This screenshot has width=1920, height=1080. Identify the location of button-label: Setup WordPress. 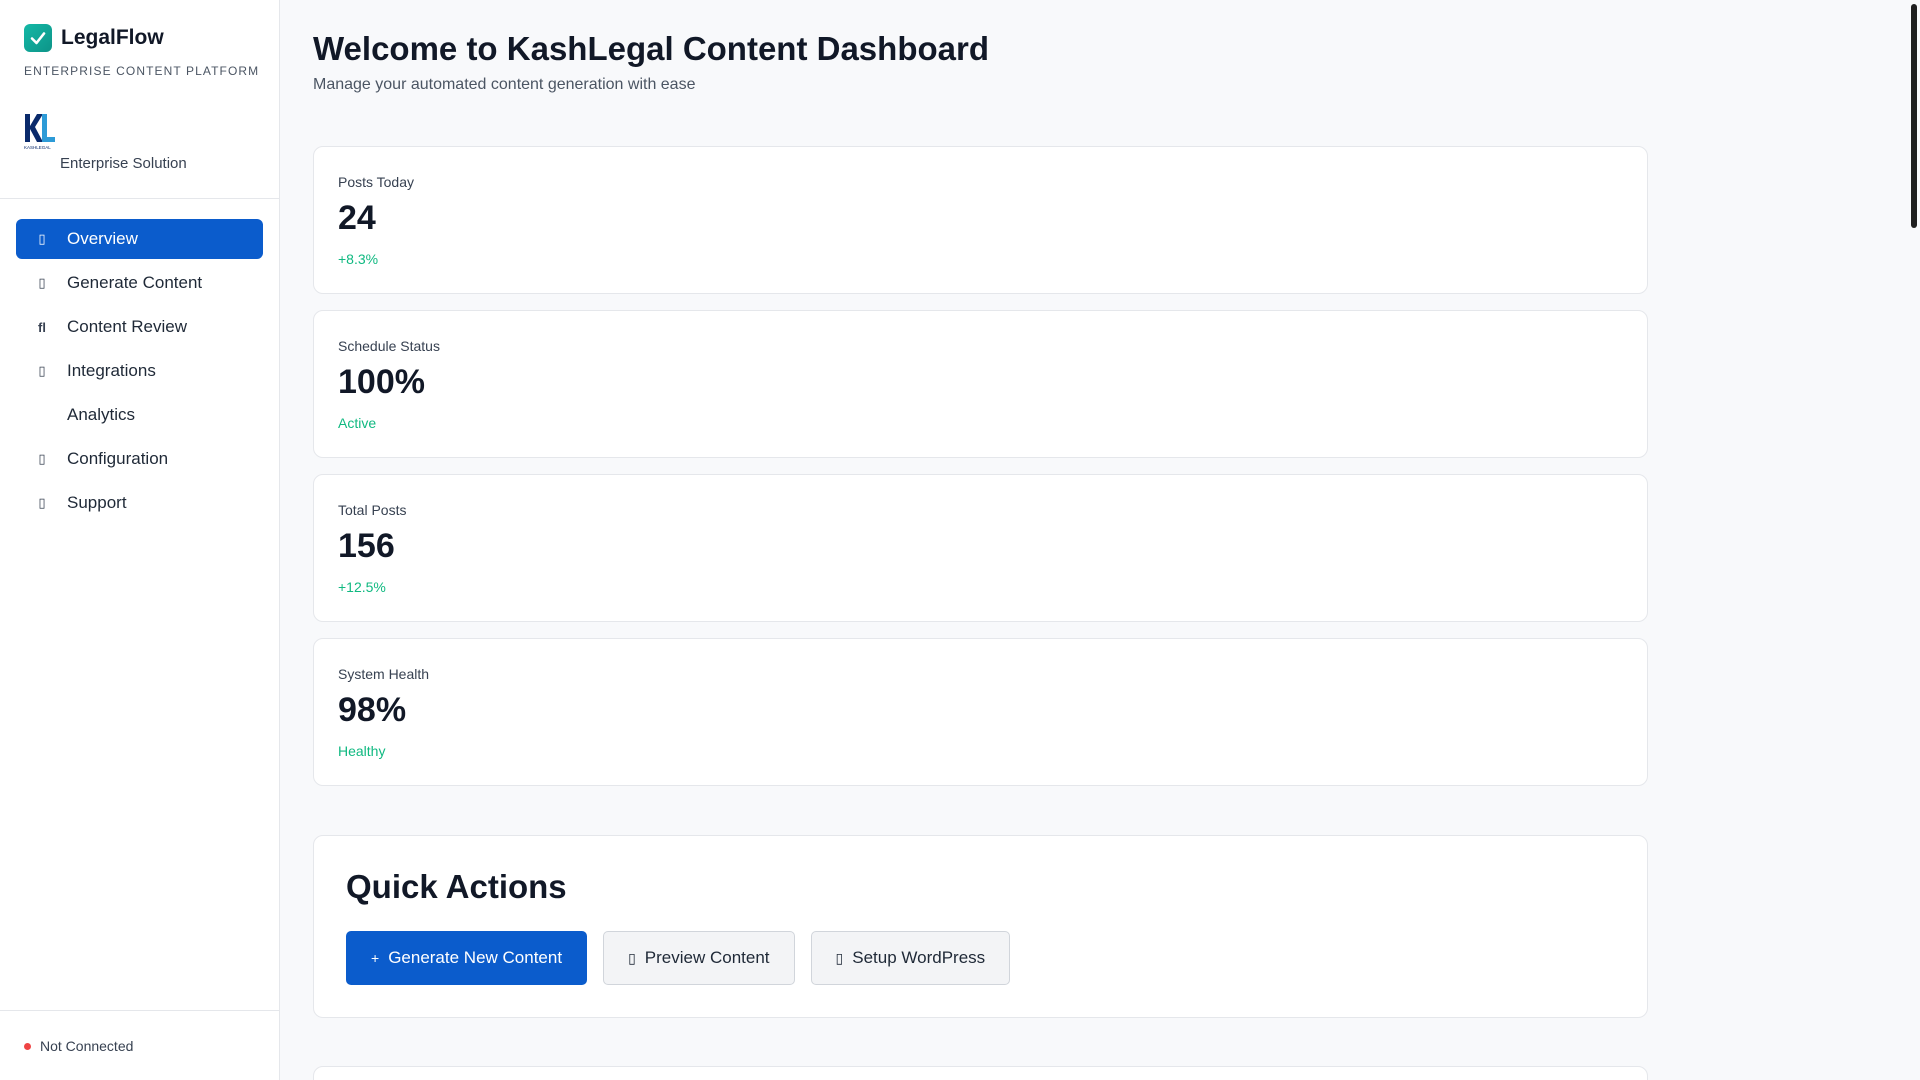
(919, 957).